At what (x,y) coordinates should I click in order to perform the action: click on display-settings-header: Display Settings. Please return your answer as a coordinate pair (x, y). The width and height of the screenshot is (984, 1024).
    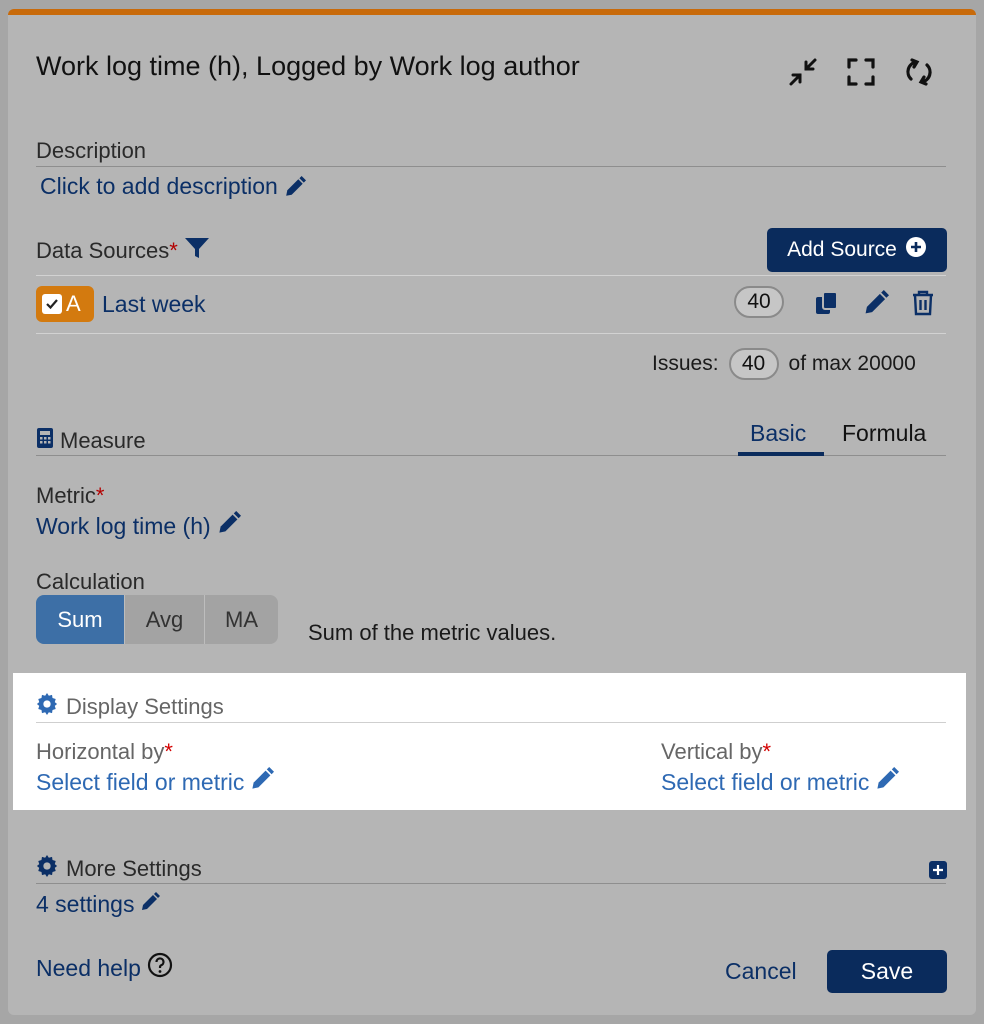
    Looking at the image, I should click on (130, 707).